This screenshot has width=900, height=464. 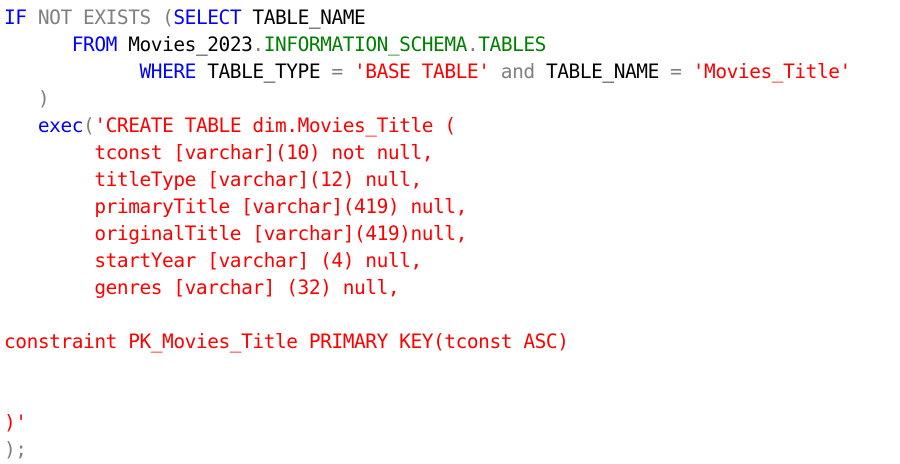 I want to click on code-token-str: 'CREATE TABLE dim.Movies_Title (, so click(x=275, y=125).